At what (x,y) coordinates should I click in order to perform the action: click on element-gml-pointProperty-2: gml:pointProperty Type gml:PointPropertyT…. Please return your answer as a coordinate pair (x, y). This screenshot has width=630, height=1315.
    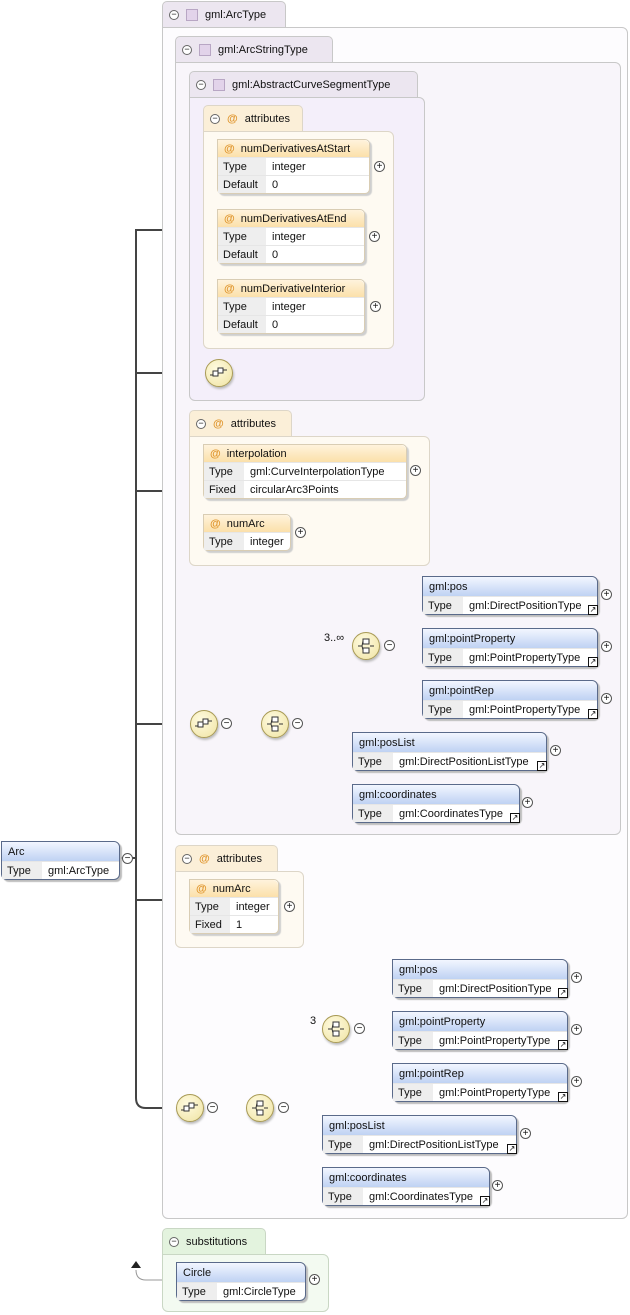
    Looking at the image, I should click on (480, 1030).